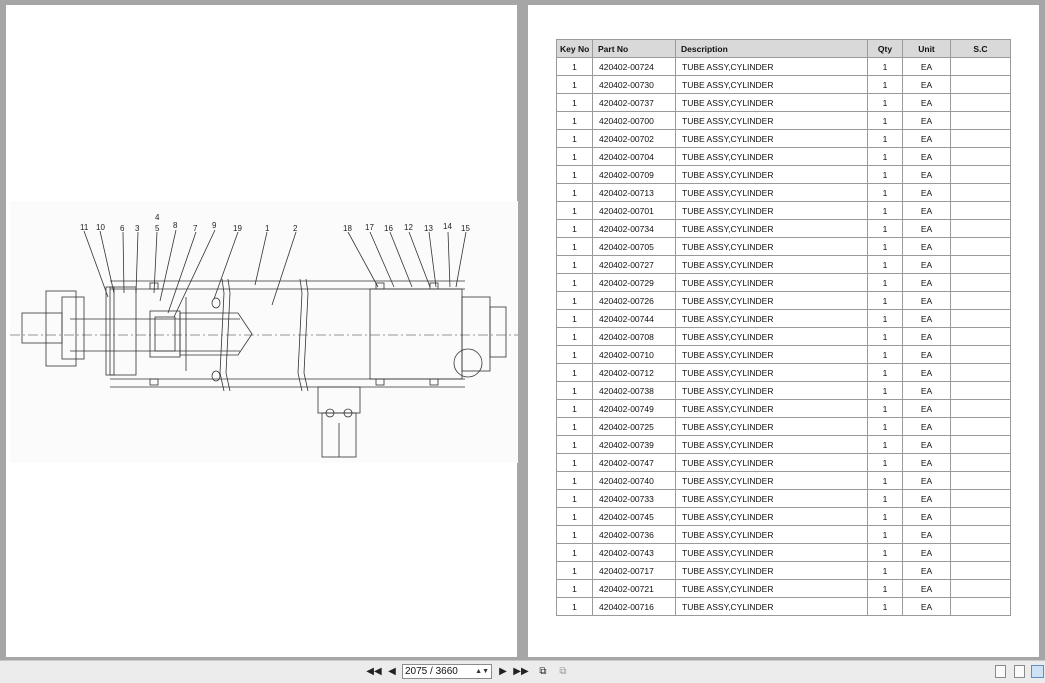  I want to click on cell-part-no: 420402-00716, so click(634, 606).